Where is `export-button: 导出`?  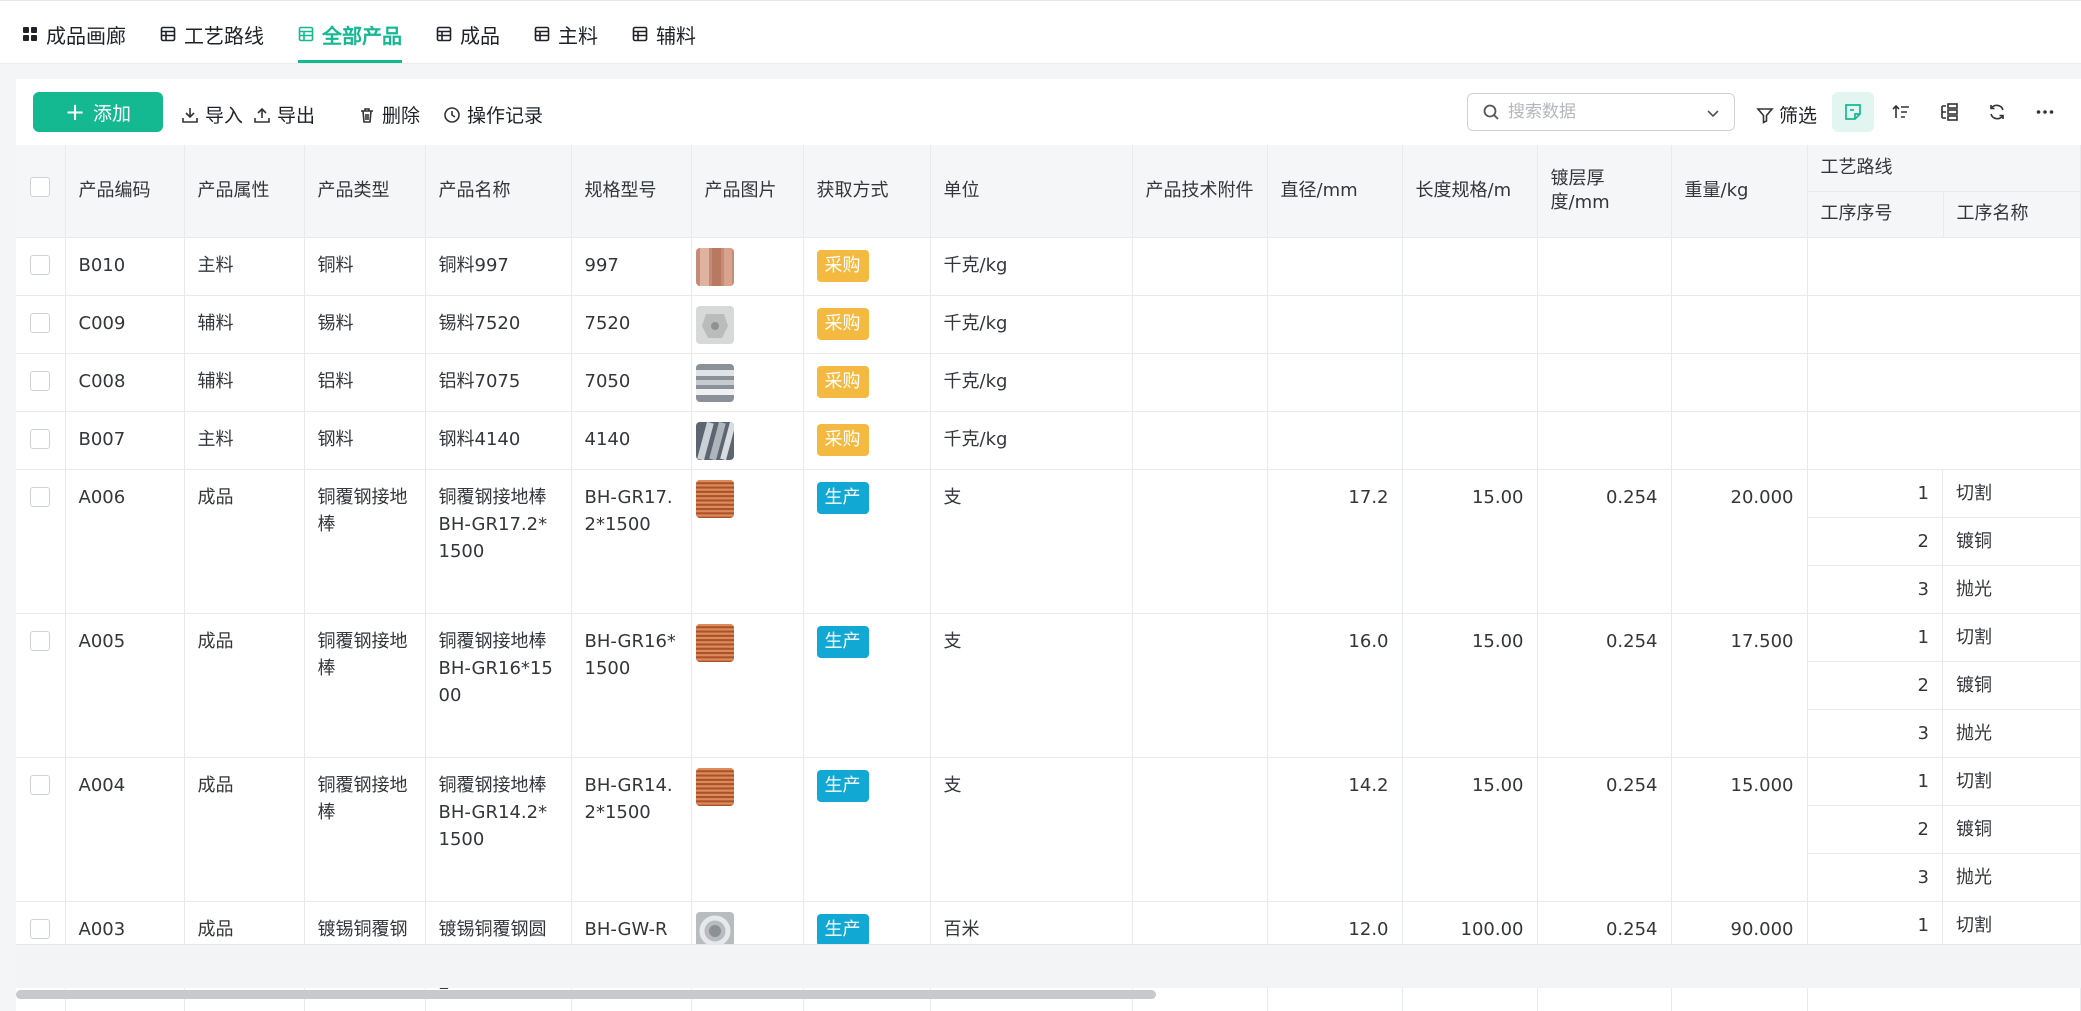 export-button: 导出 is located at coordinates (284, 114).